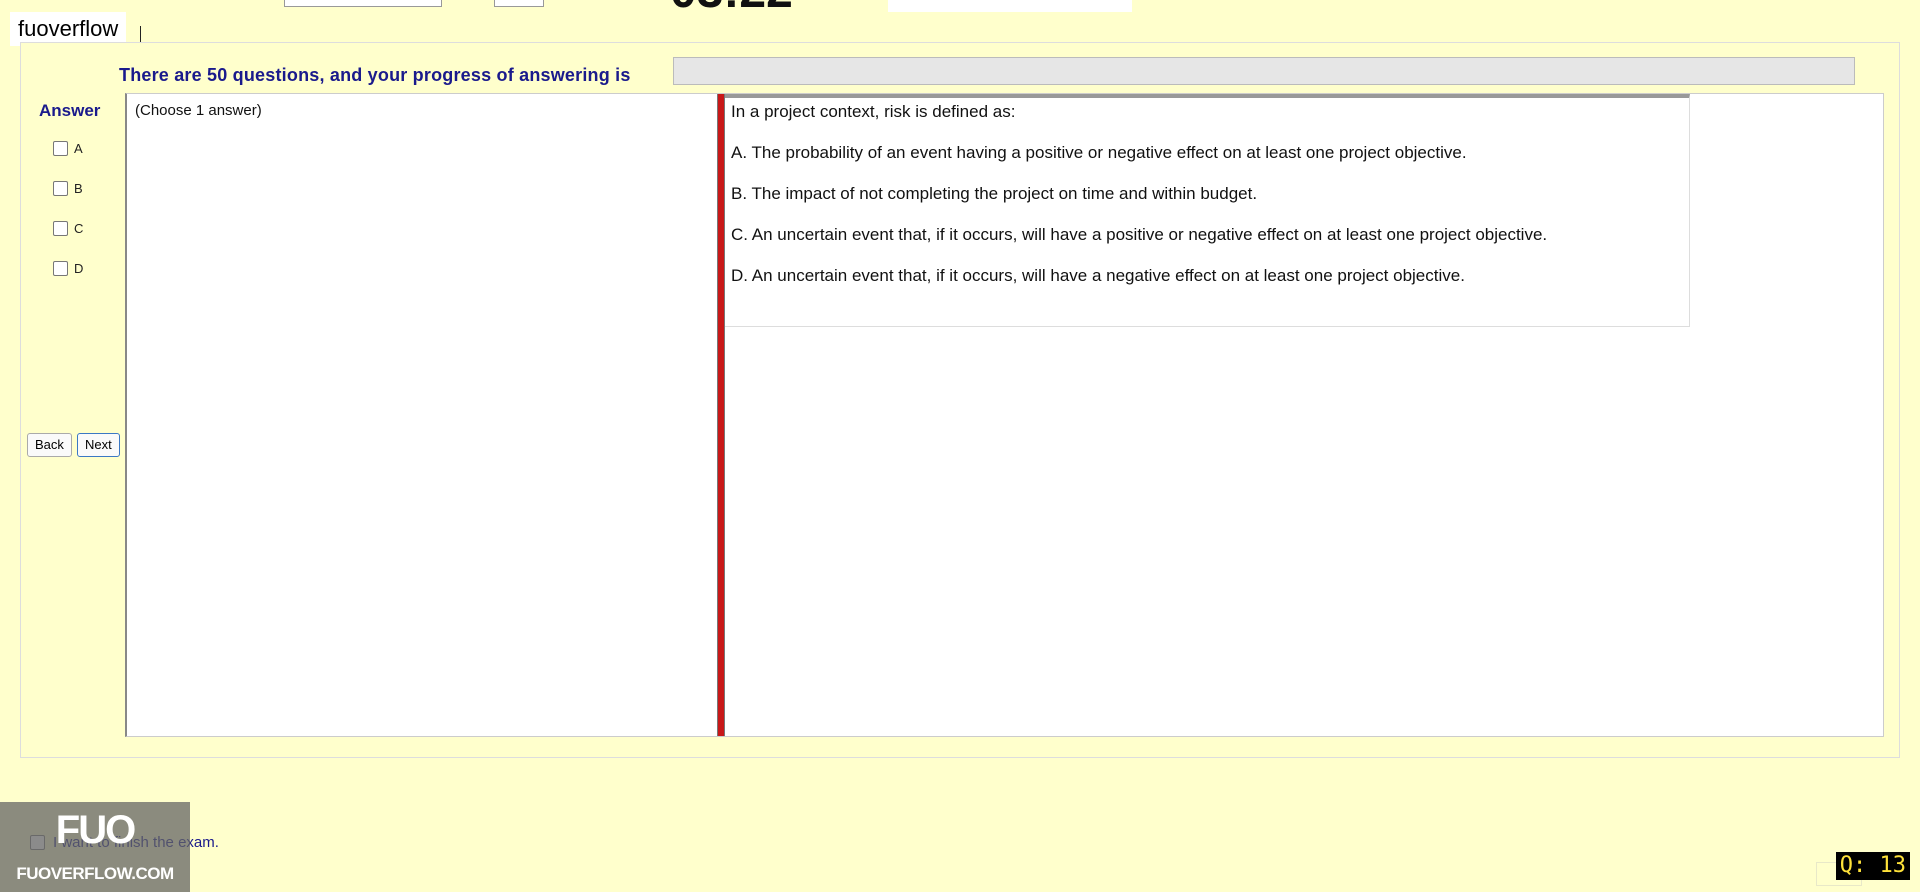 The width and height of the screenshot is (1920, 892). Describe the element at coordinates (60, 268) in the screenshot. I see `checkbox-d` at that location.